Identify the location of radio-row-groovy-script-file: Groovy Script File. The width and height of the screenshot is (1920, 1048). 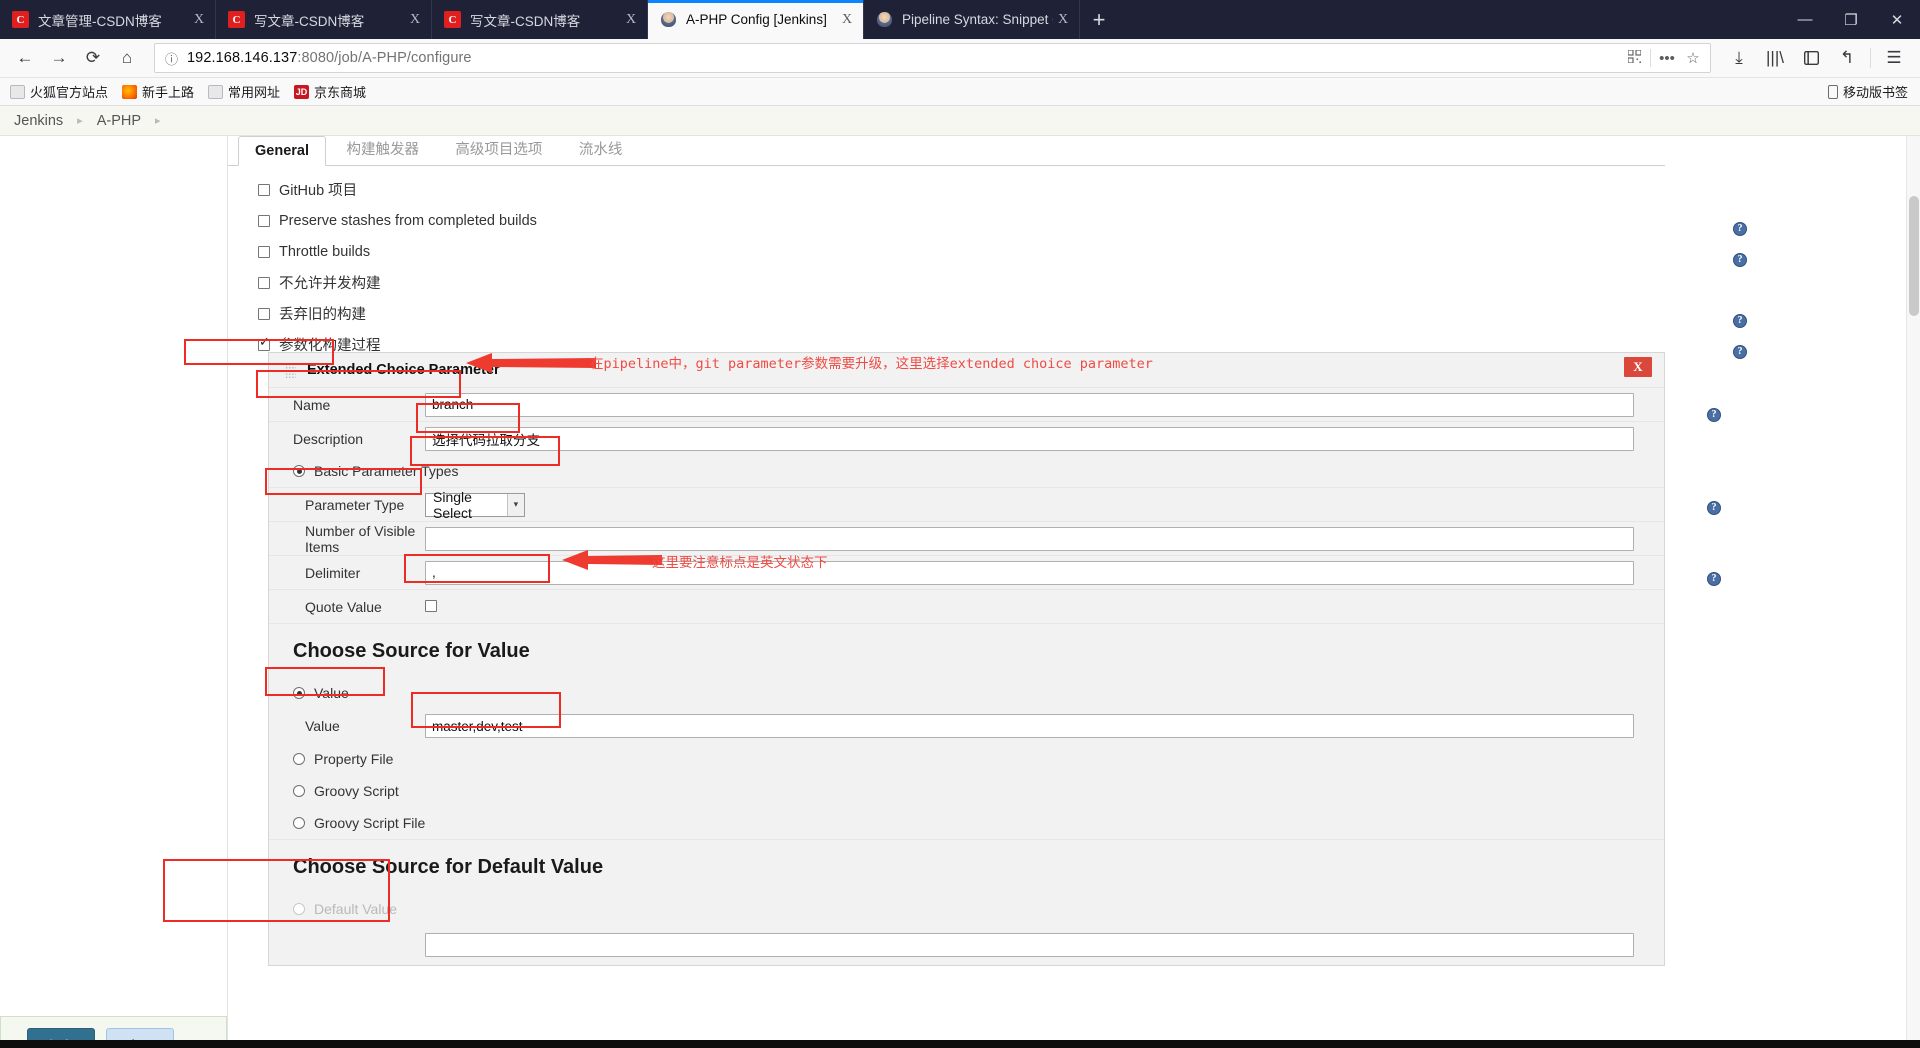
(966, 823).